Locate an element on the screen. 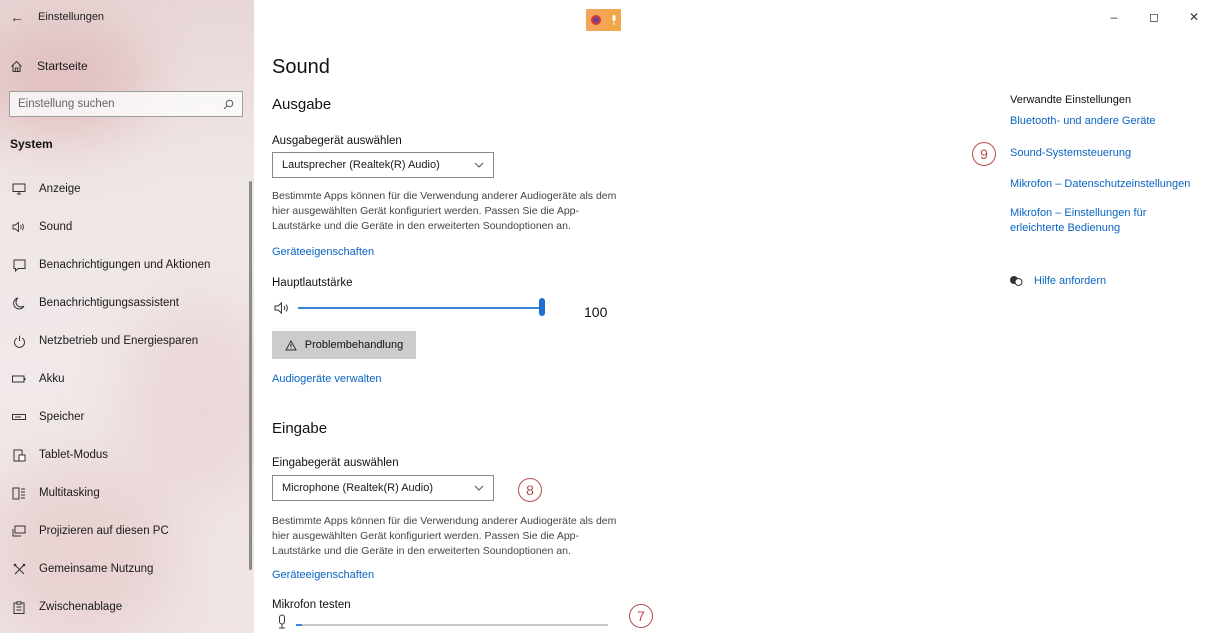 The image size is (1214, 633). page-title: Sound is located at coordinates (301, 67).